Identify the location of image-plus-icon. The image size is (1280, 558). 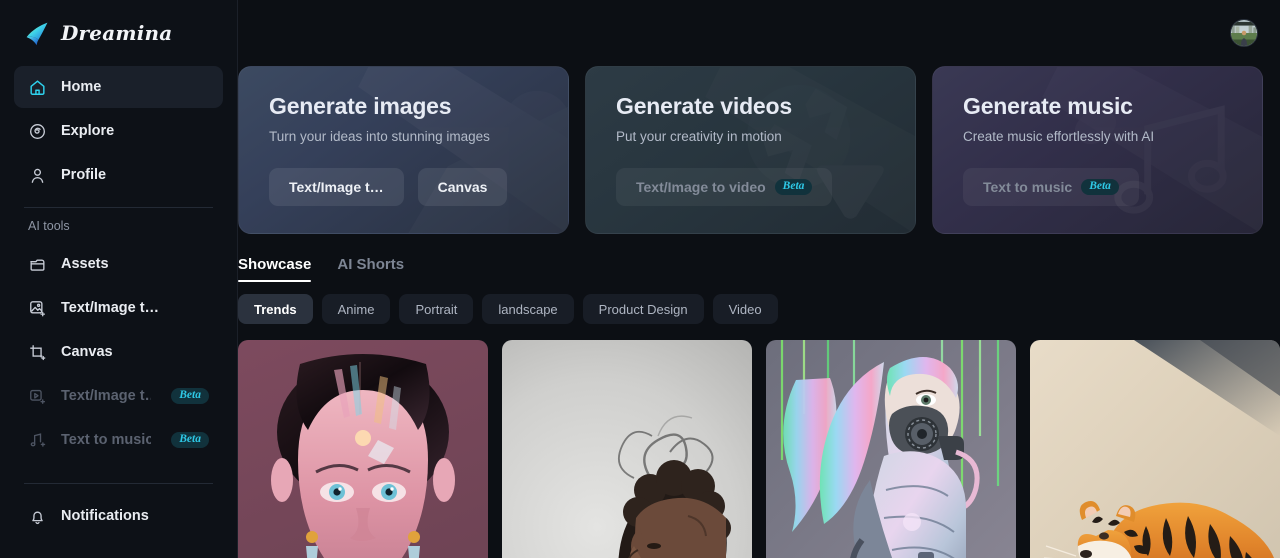
(37, 308).